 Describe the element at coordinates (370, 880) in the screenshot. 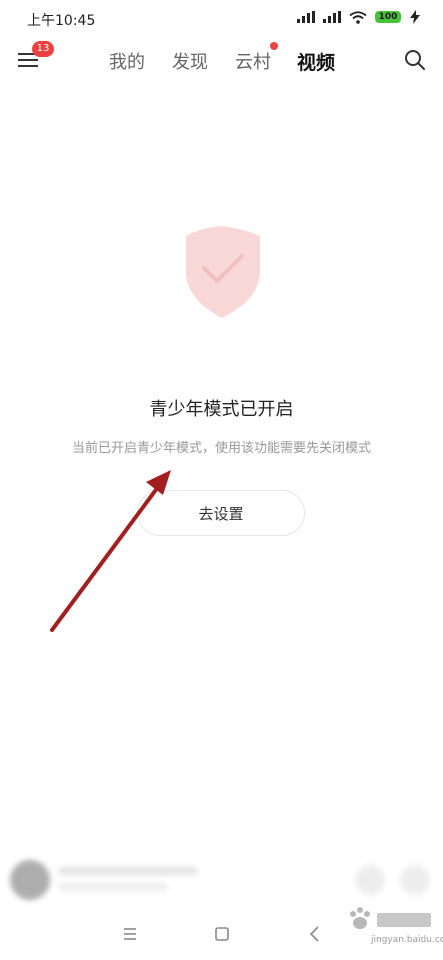

I see `play-icon` at that location.